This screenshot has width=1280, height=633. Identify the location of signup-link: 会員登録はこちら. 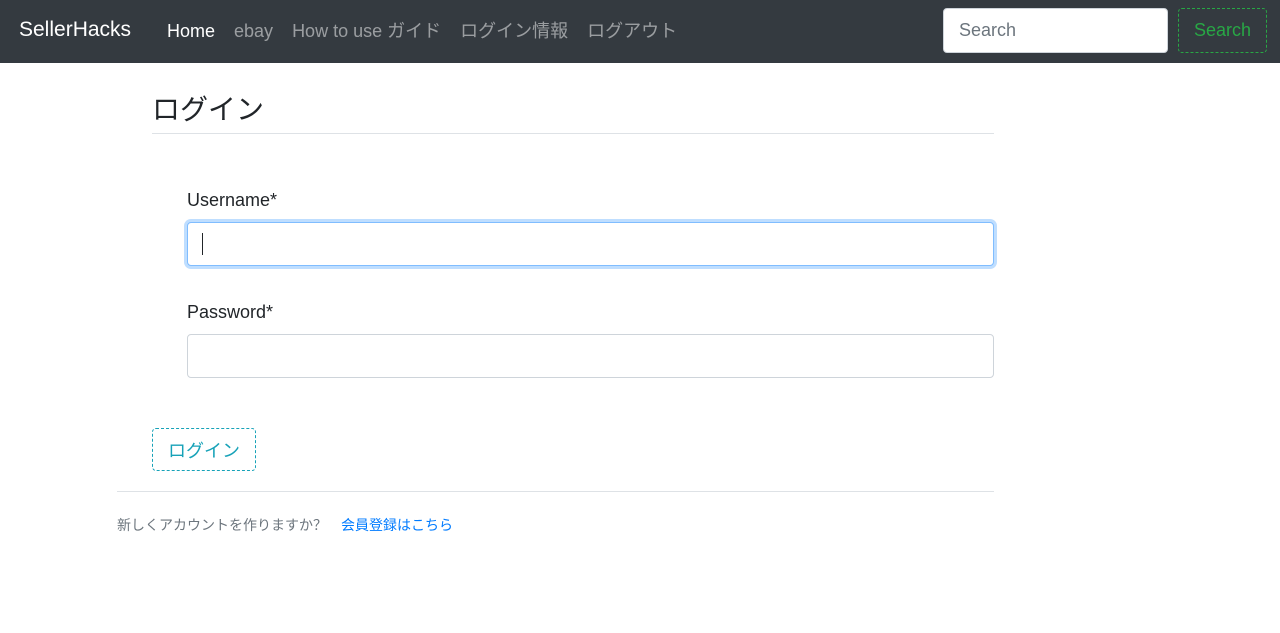
(397, 525).